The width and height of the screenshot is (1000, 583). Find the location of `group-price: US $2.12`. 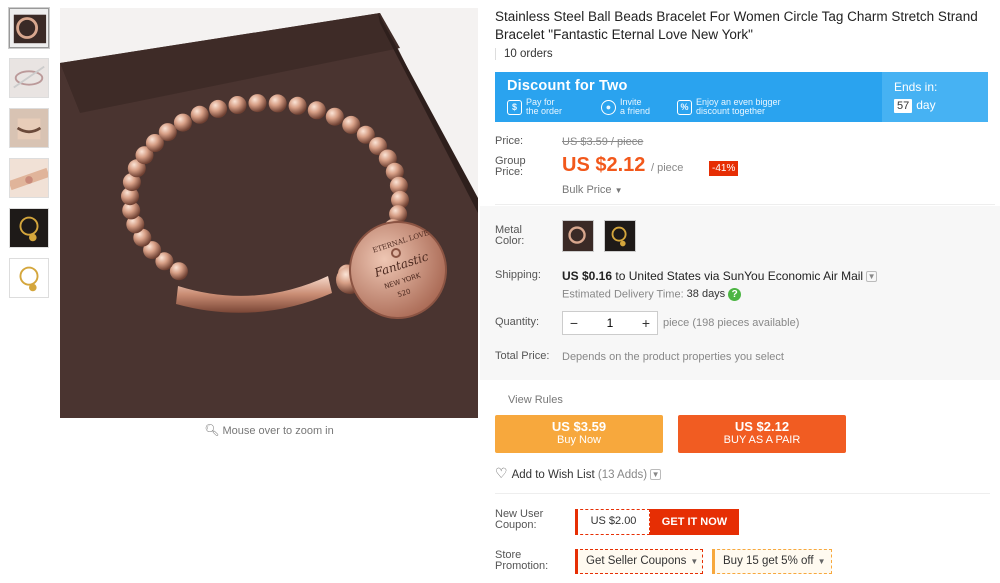

group-price: US $2.12 is located at coordinates (604, 165).